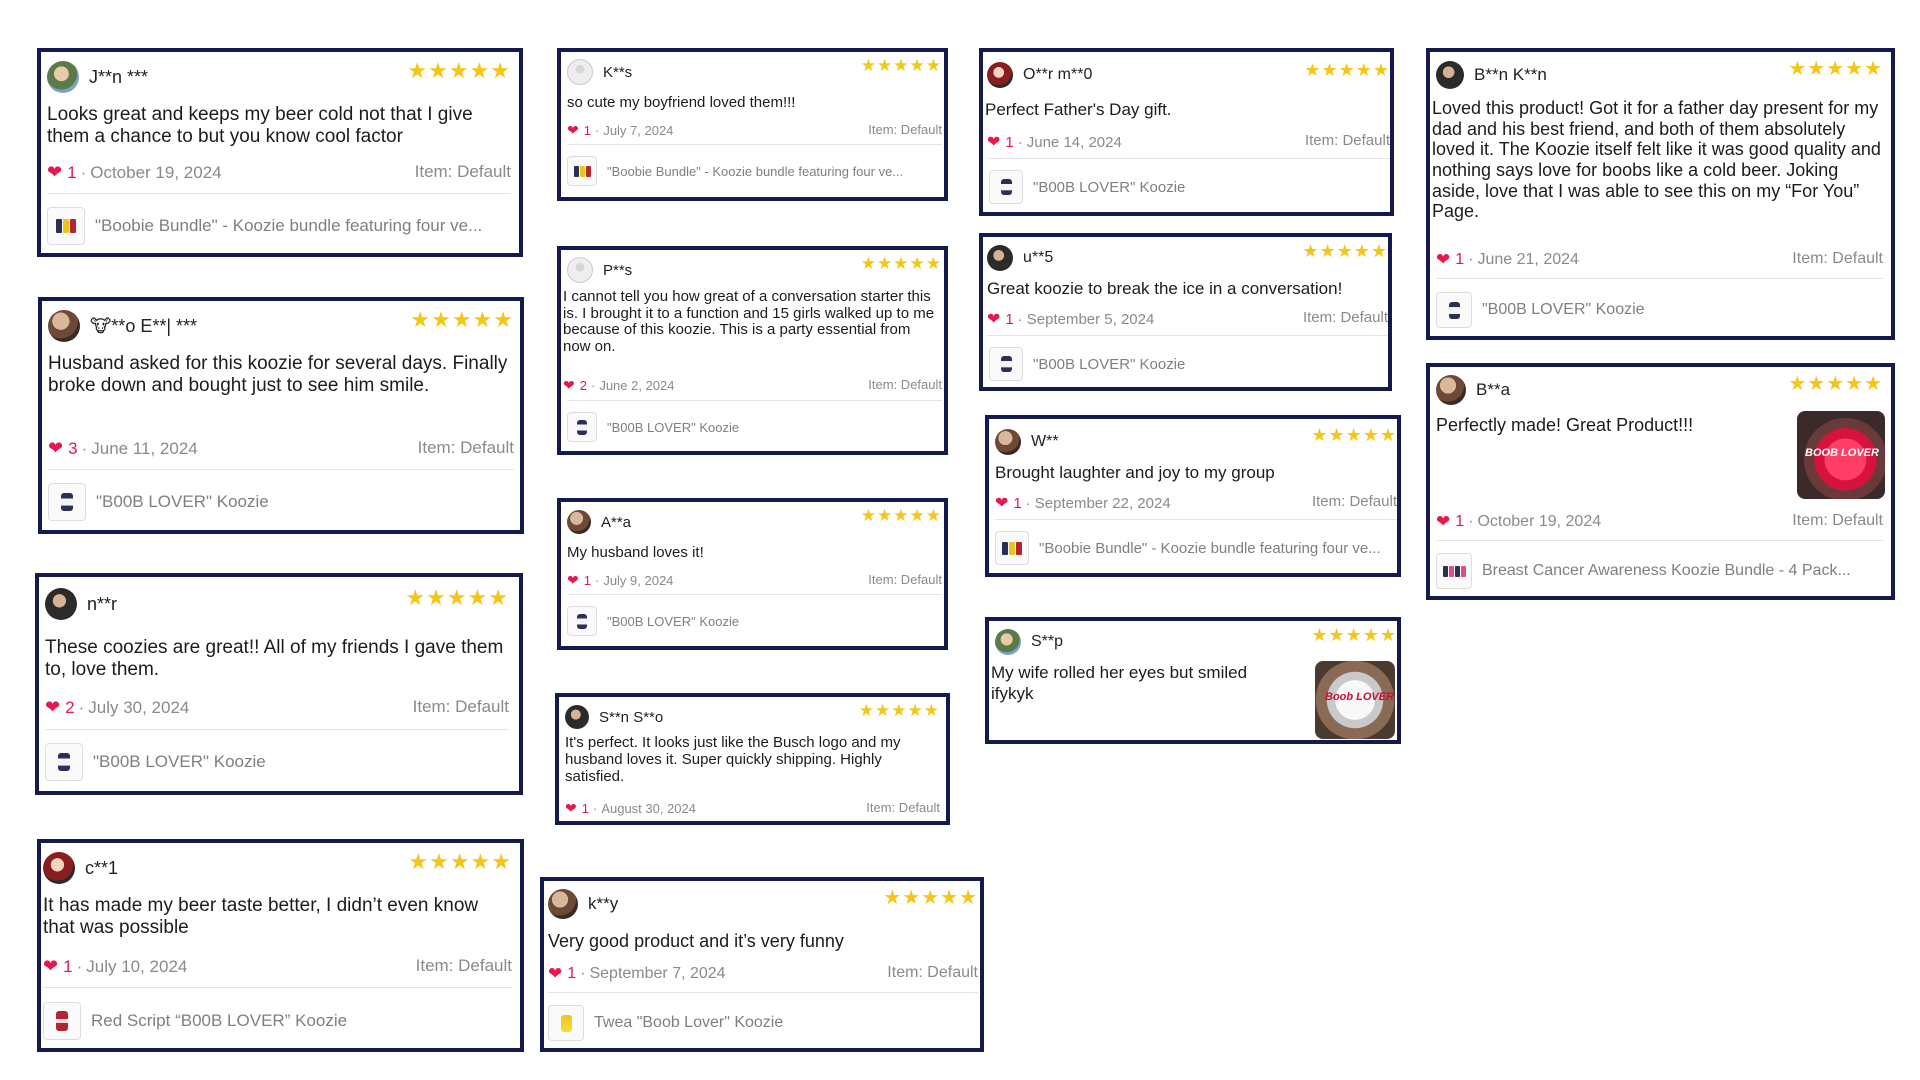 The image size is (1920, 1080). I want to click on review-header: B**n K**n, so click(1491, 75).